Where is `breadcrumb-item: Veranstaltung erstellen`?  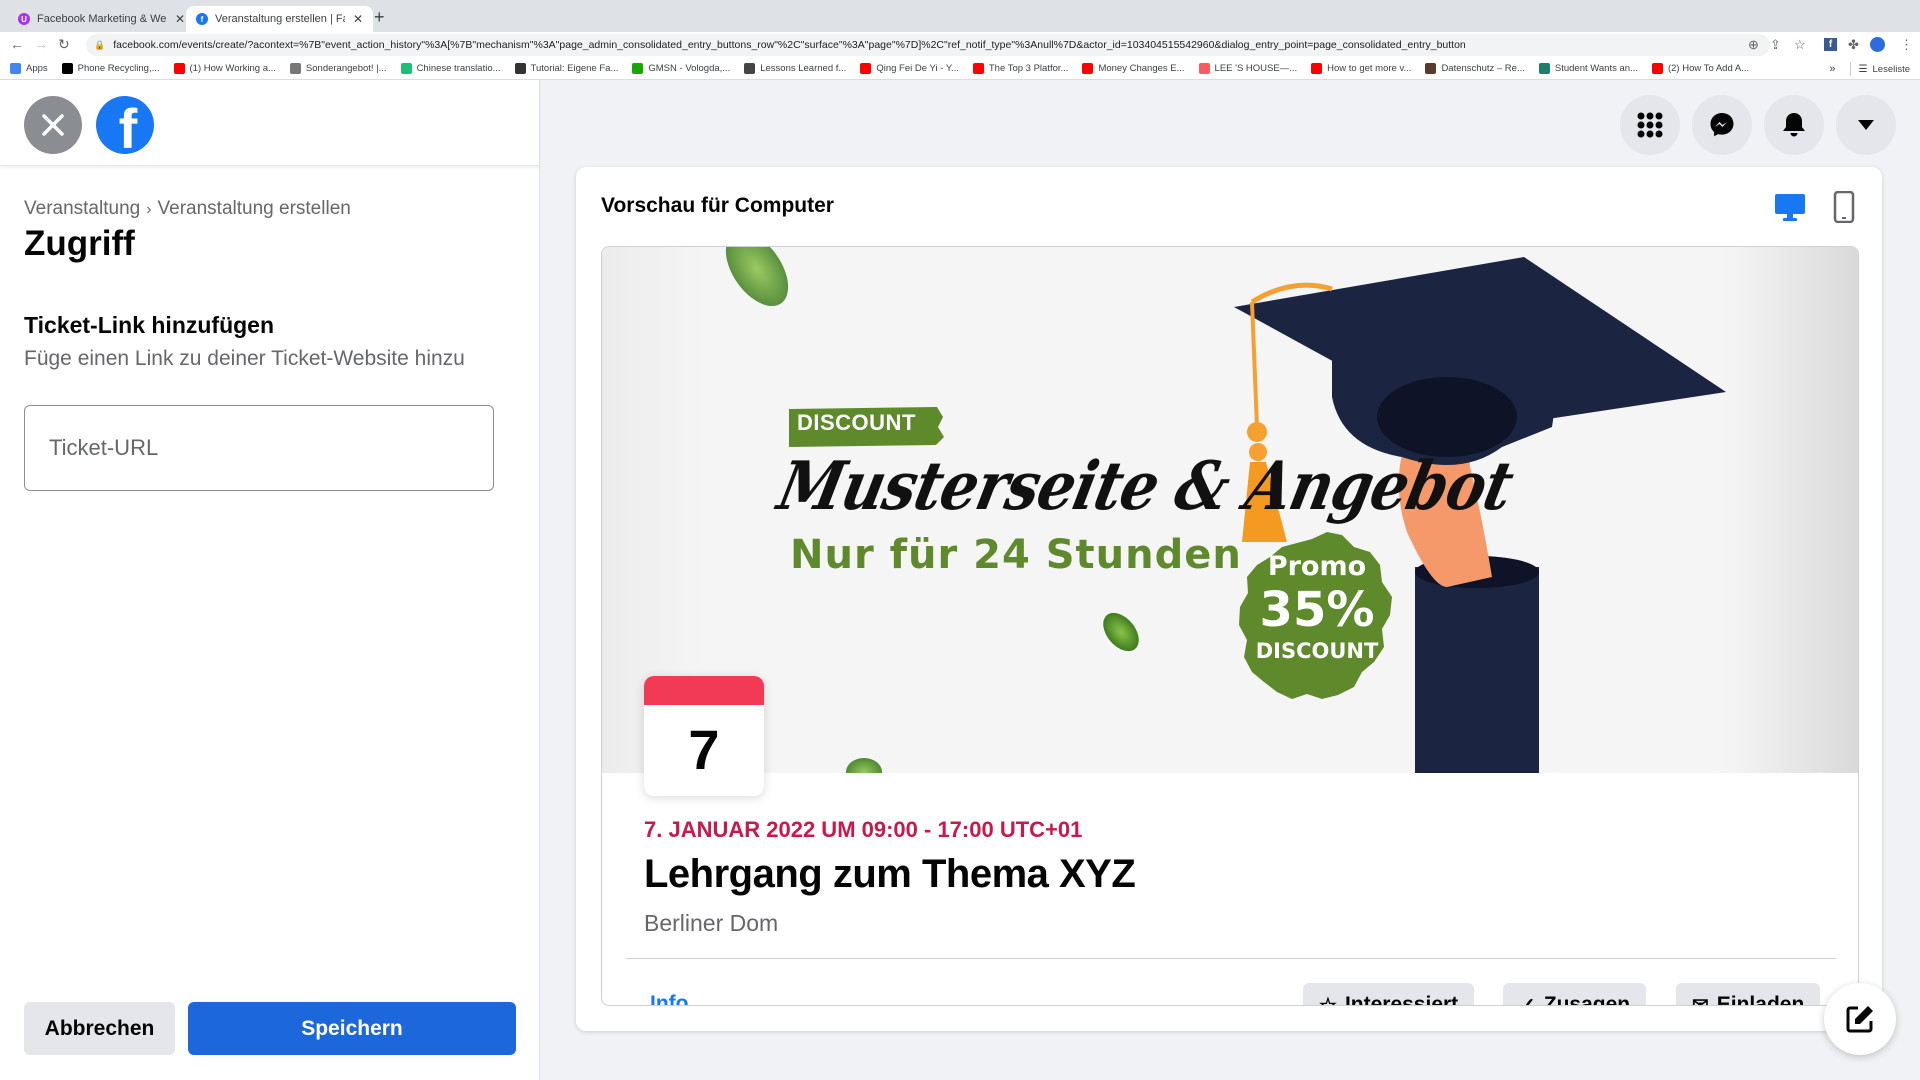
breadcrumb-item: Veranstaltung erstellen is located at coordinates (254, 208).